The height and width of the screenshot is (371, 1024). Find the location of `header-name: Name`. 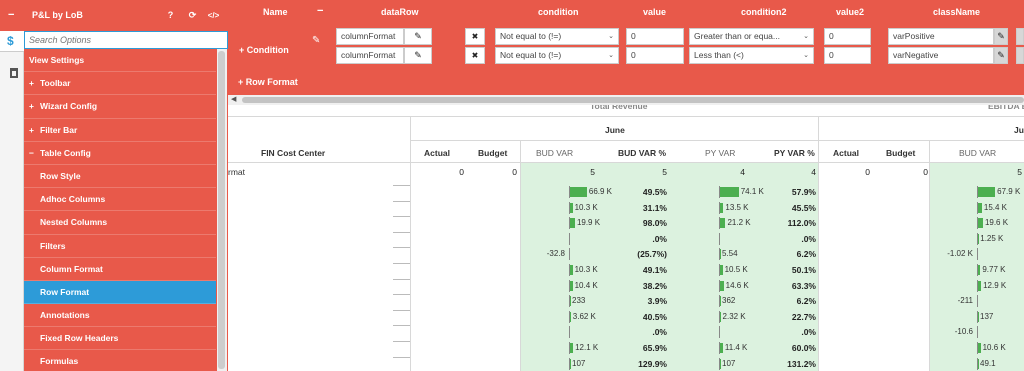

header-name: Name is located at coordinates (275, 12).